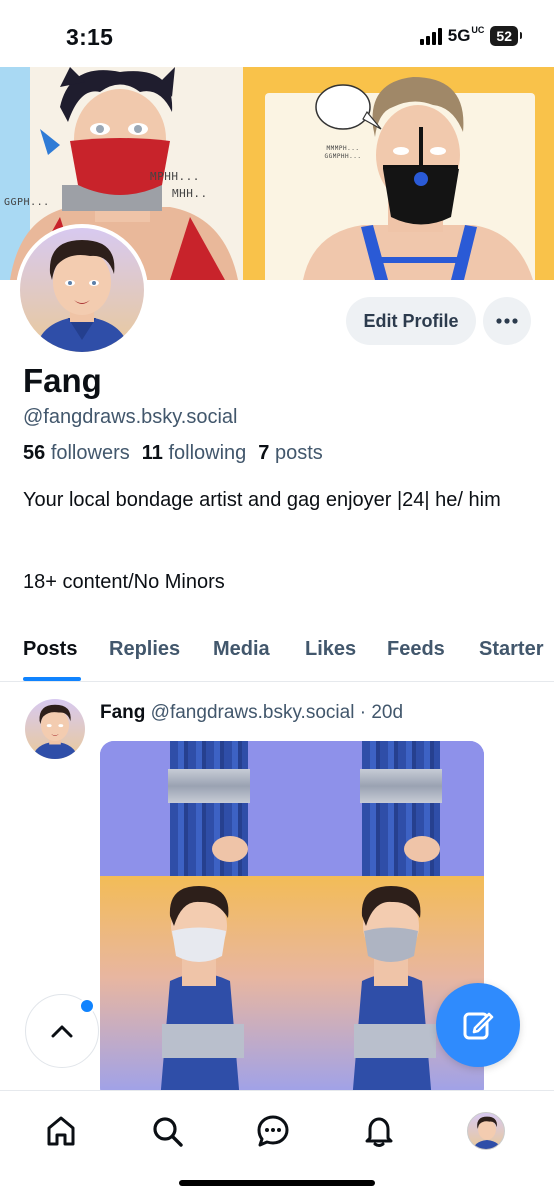 This screenshot has height=1200, width=554. Describe the element at coordinates (241, 649) in the screenshot. I see `tab-media: Media` at that location.